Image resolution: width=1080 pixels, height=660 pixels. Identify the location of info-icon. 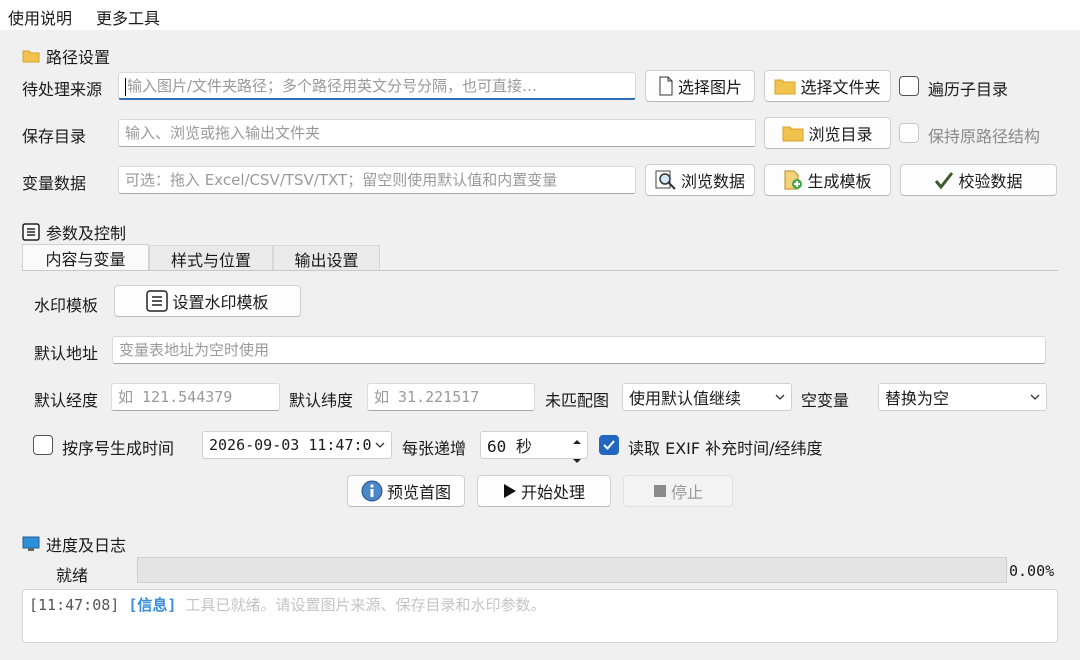
(372, 491).